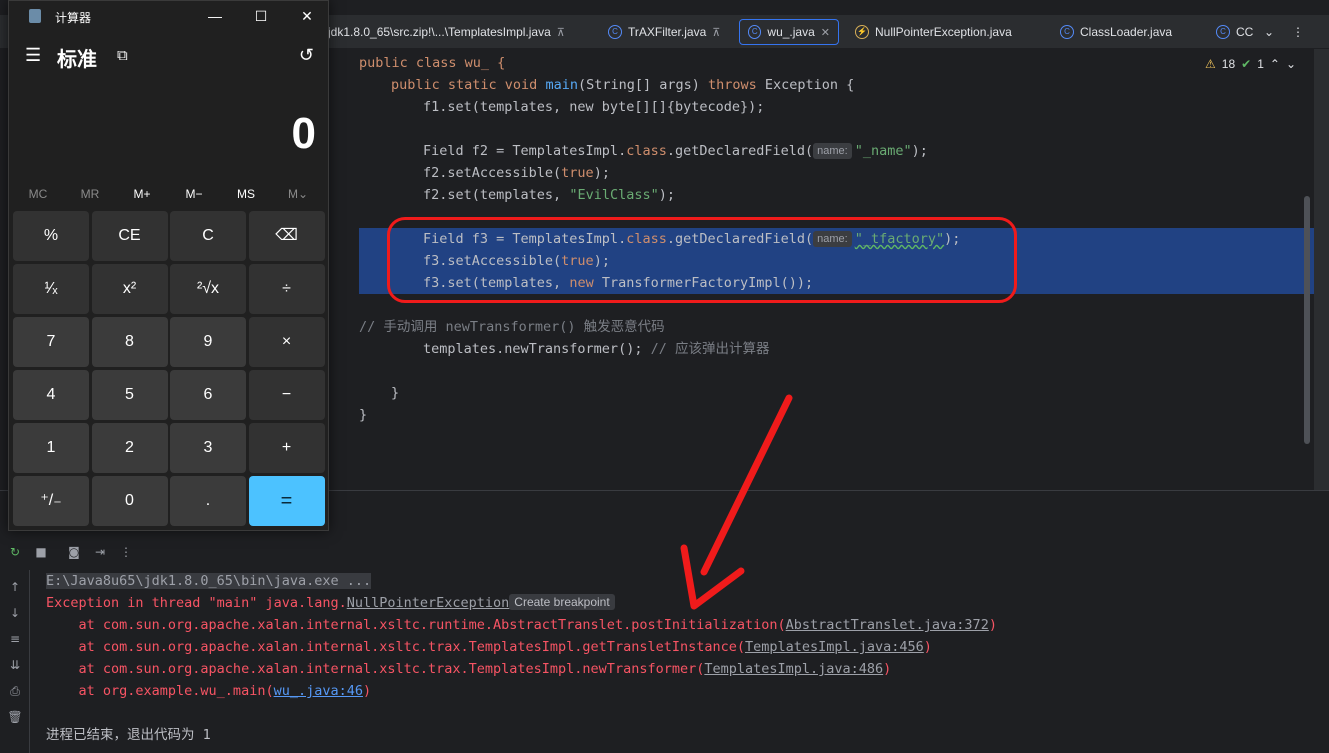  What do you see at coordinates (286, 501) in the screenshot?
I see `key-equals-button: =` at bounding box center [286, 501].